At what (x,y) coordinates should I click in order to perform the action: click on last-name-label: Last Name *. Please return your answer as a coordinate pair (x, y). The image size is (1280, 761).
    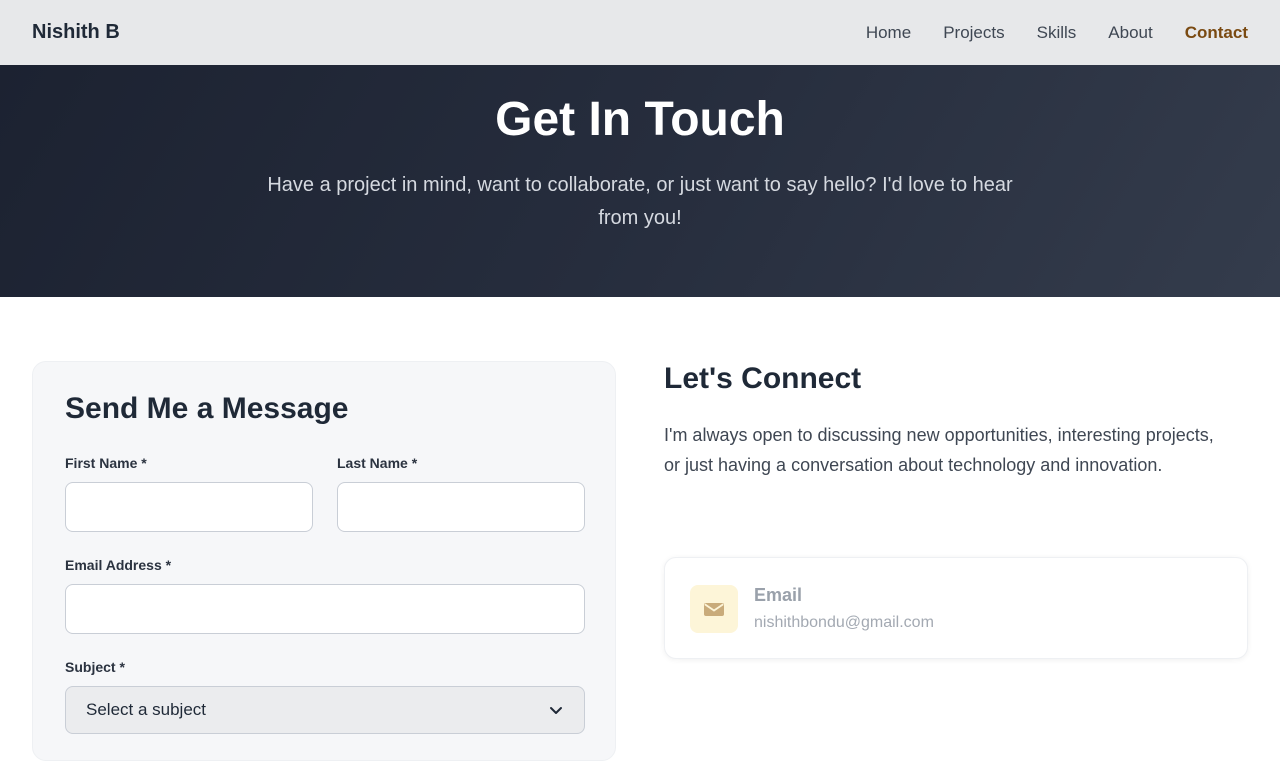
    Looking at the image, I should click on (377, 463).